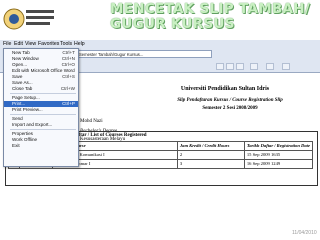 Image resolution: width=320 pixels, height=240 pixels. What do you see at coordinates (278, 146) in the screenshot?
I see `col-date: Tarikh Daftar / Registration Date` at bounding box center [278, 146].